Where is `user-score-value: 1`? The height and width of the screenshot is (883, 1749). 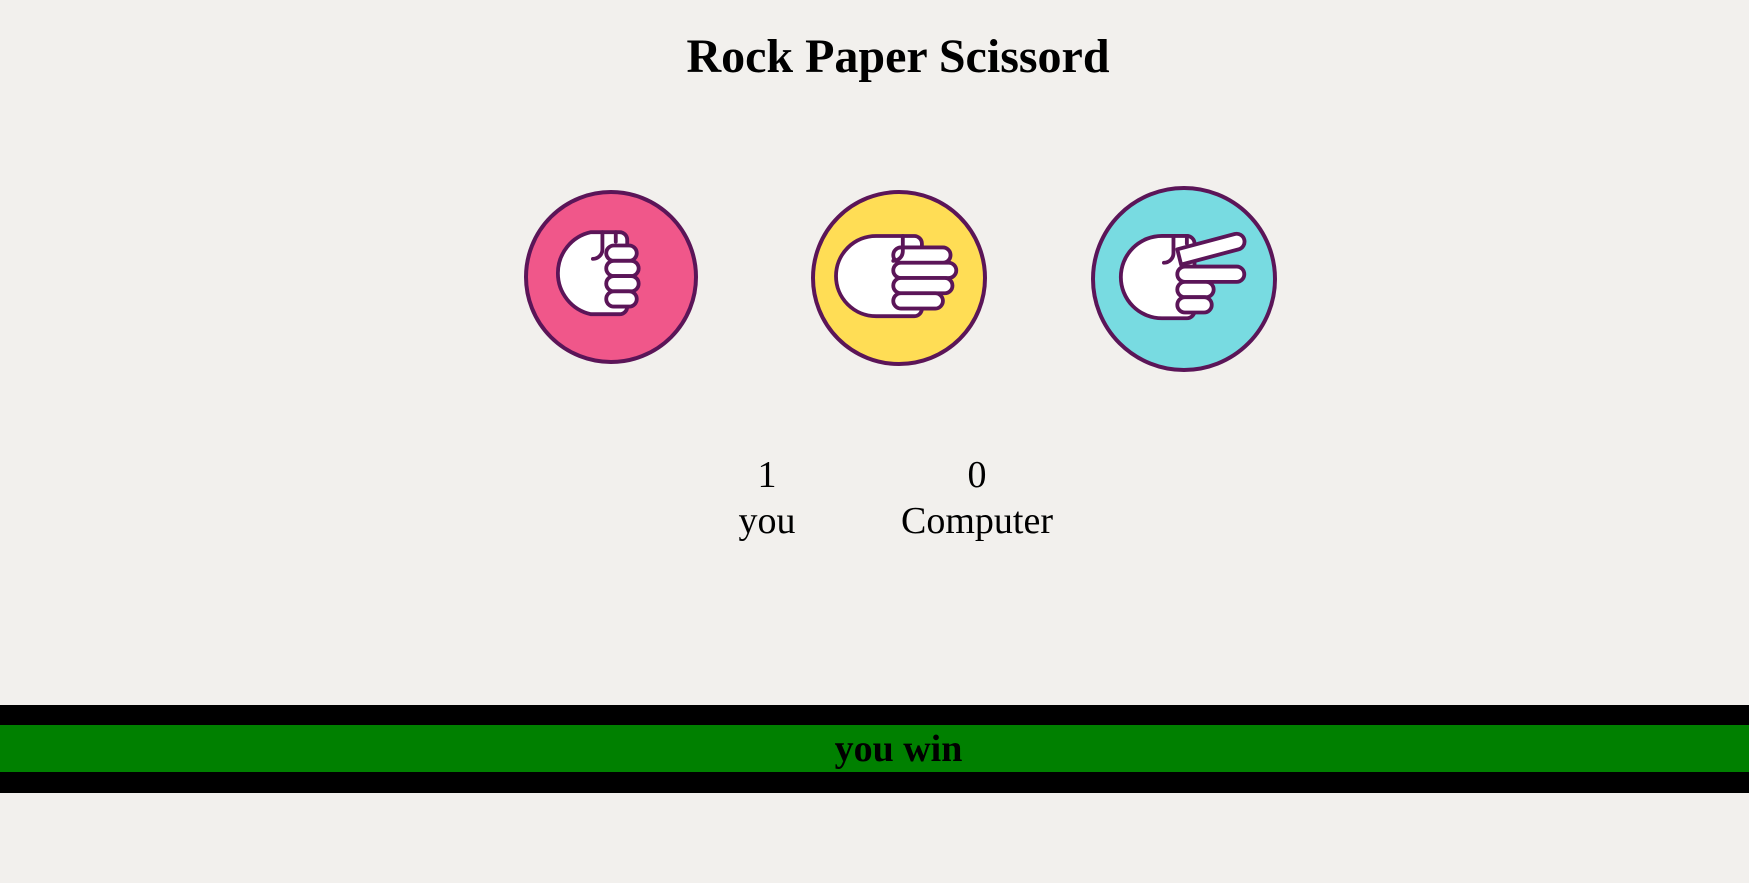
user-score-value: 1 is located at coordinates (767, 475).